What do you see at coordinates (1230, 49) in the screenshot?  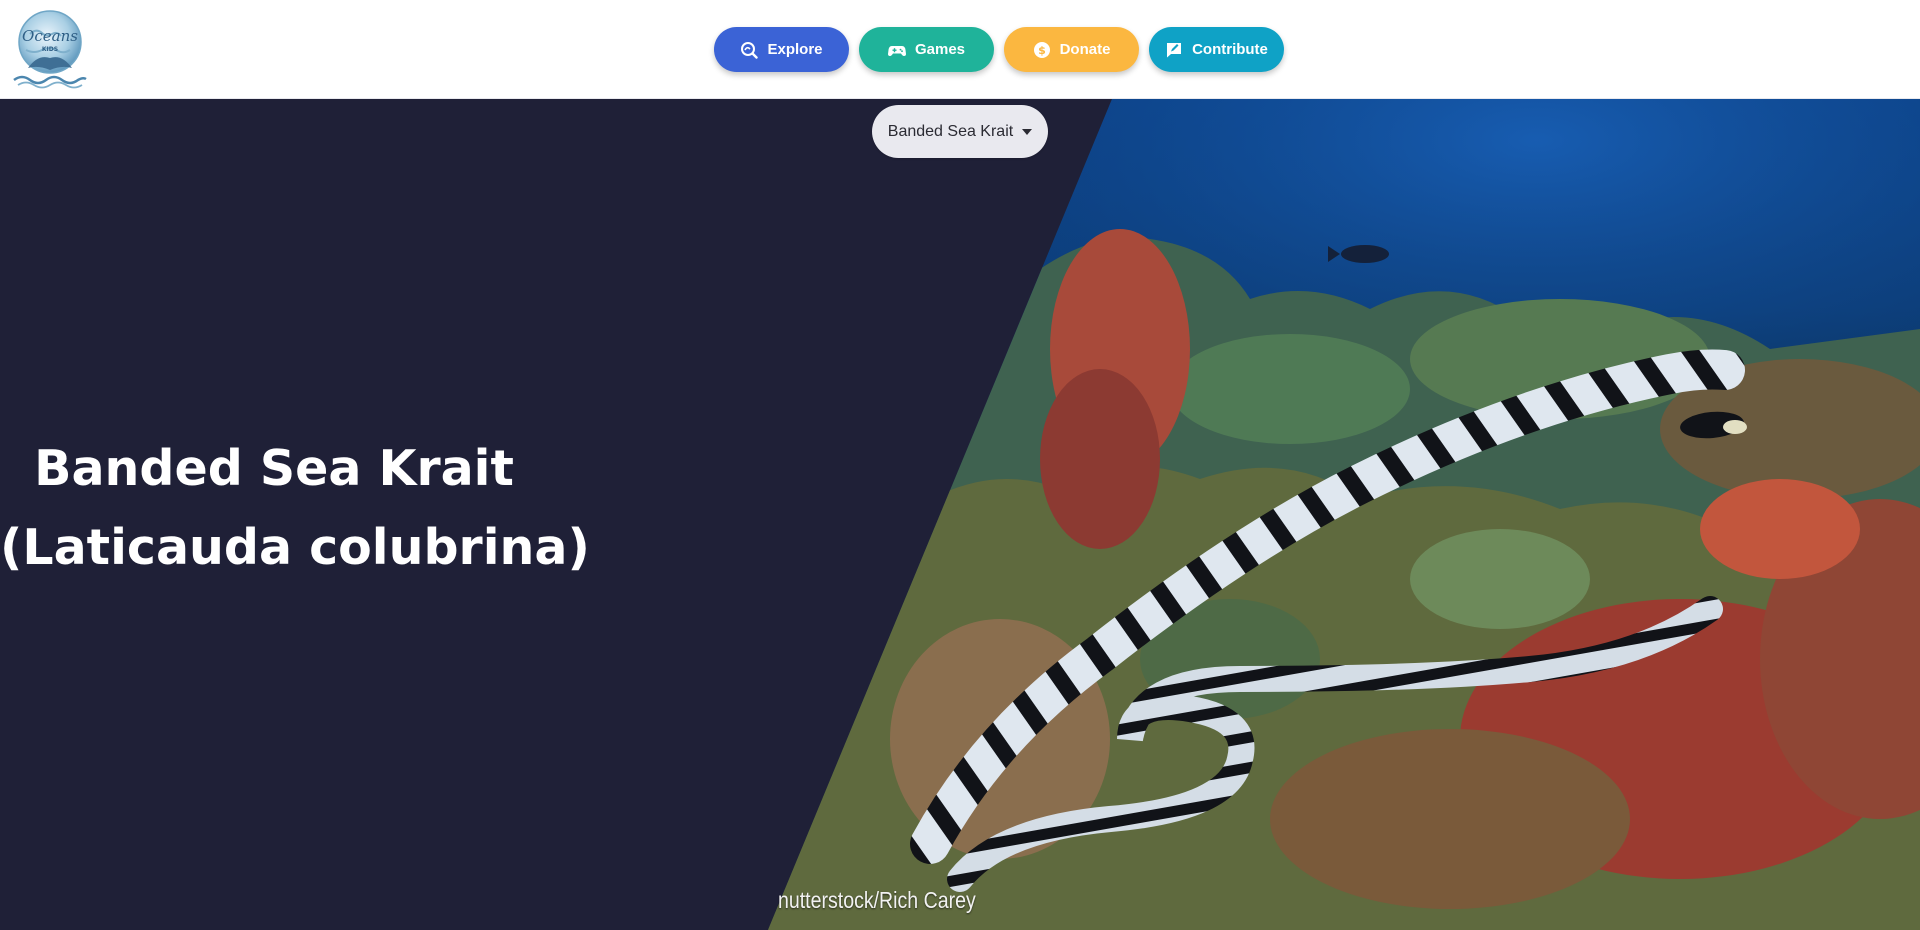 I see `contribute-label: Contribute` at bounding box center [1230, 49].